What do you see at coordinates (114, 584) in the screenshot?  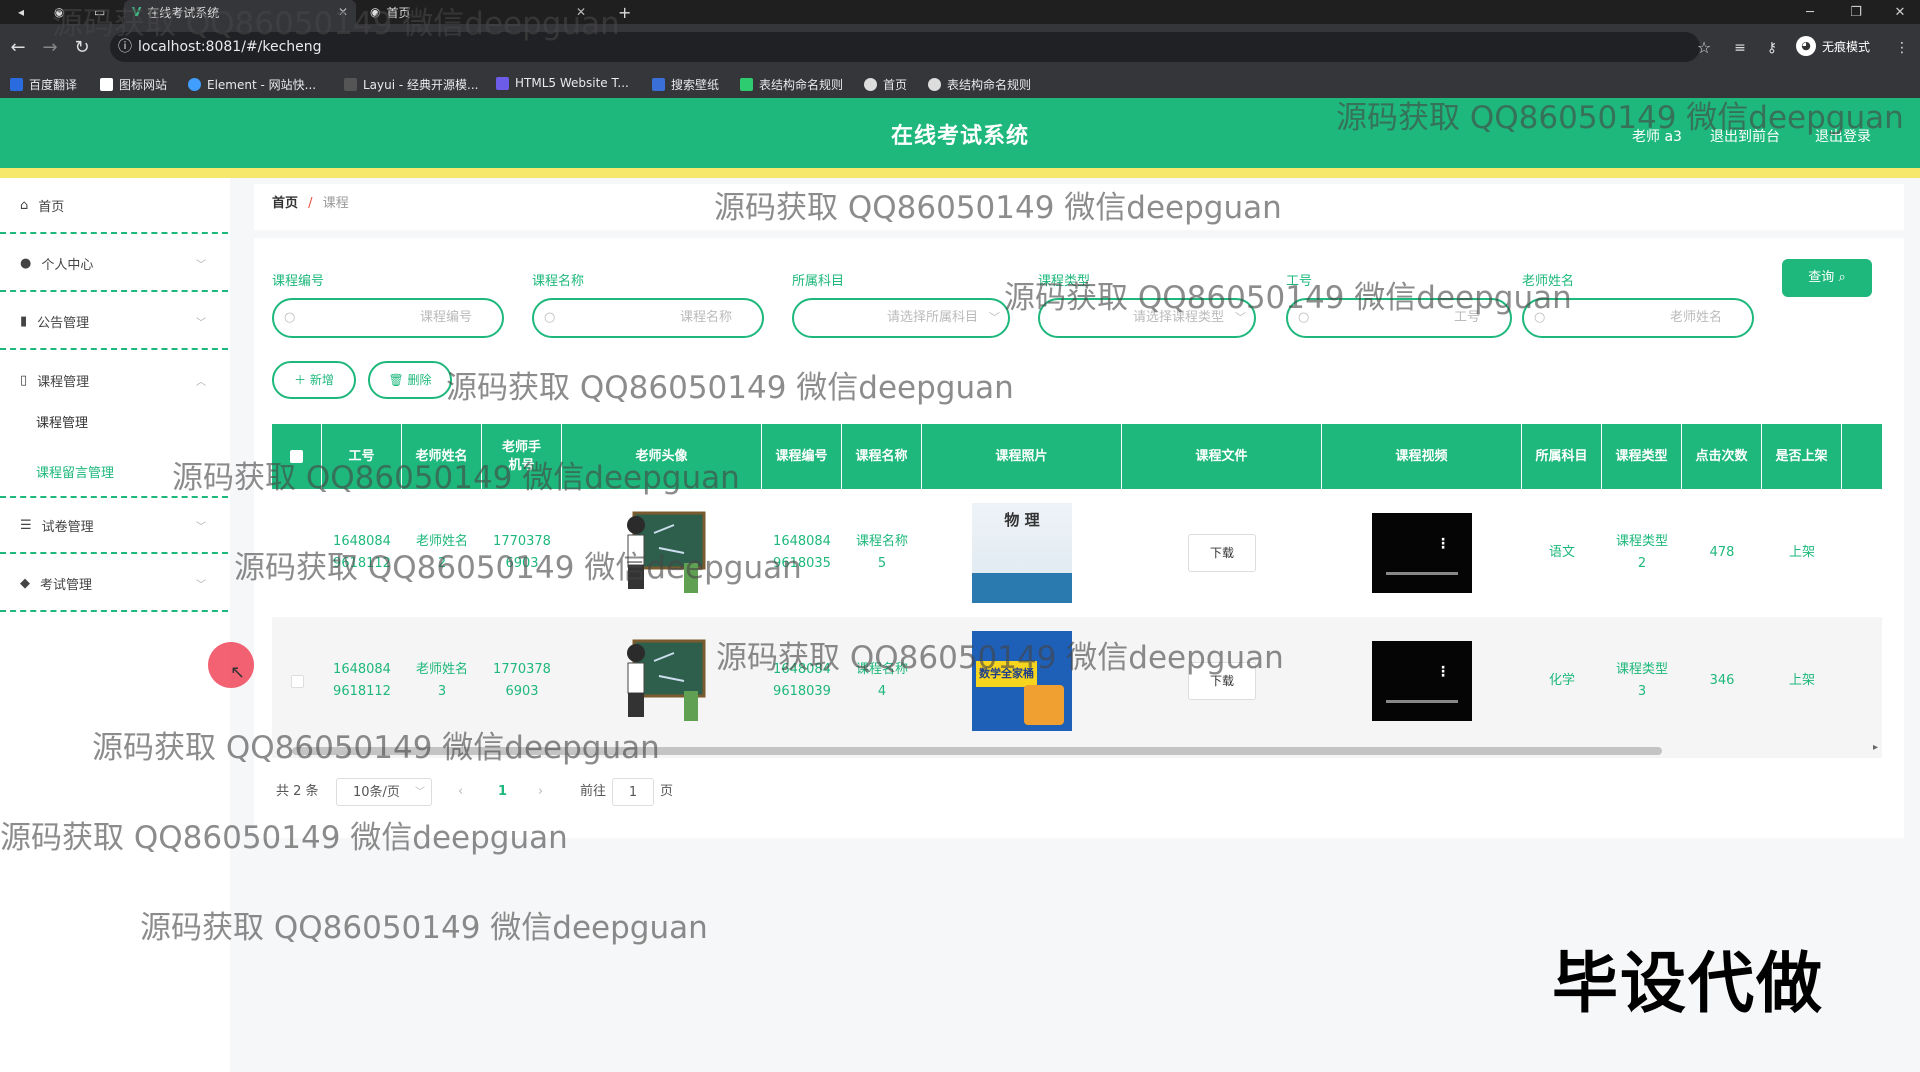 I see `sidebar-item-exam: ◆ 考试管理 ﹀` at bounding box center [114, 584].